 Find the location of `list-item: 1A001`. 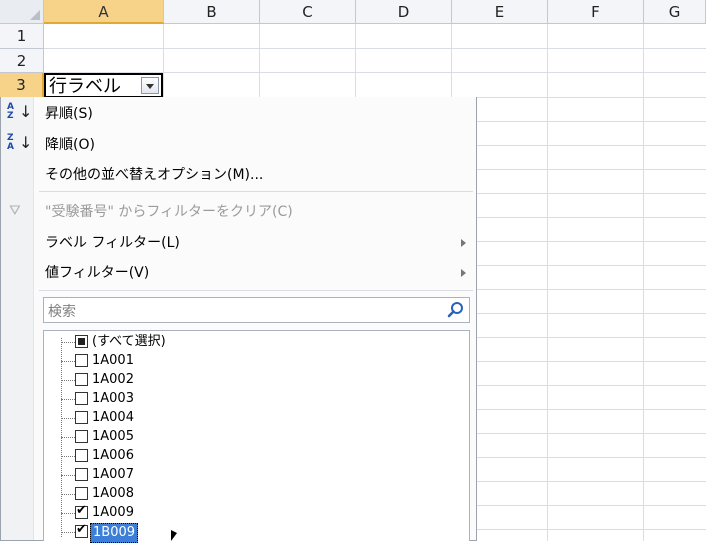

list-item: 1A001 is located at coordinates (256, 361).